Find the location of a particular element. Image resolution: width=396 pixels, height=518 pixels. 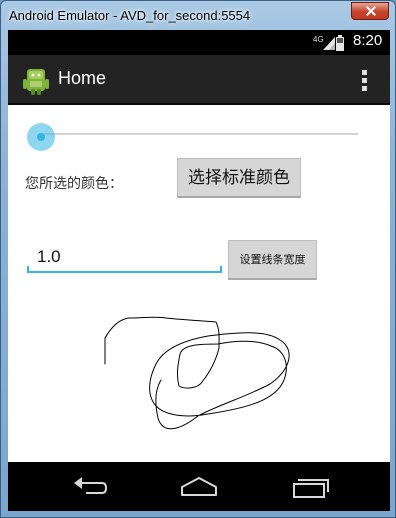

battery-icon is located at coordinates (340, 43).